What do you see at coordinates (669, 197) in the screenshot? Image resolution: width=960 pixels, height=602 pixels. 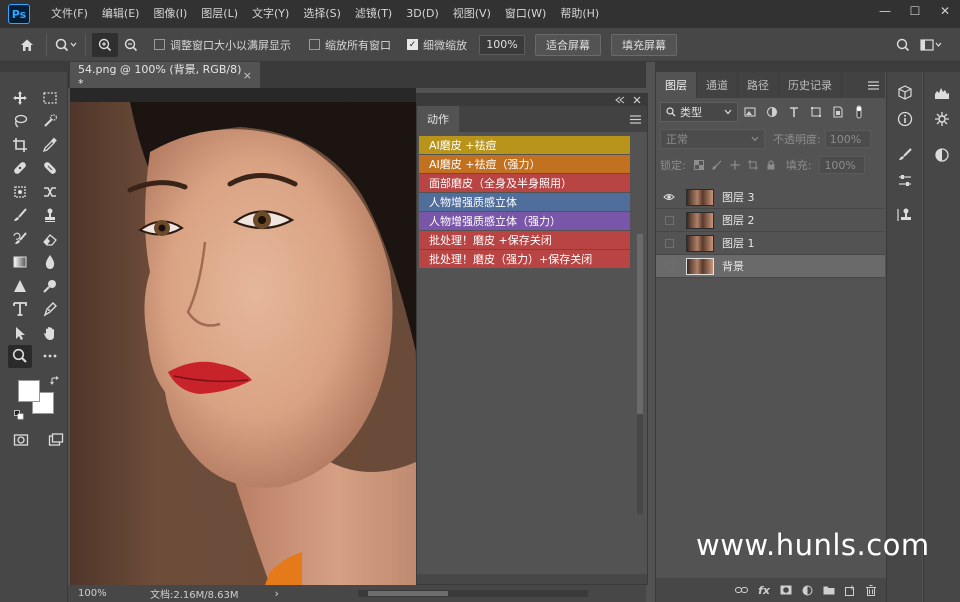 I see `eye-icon` at bounding box center [669, 197].